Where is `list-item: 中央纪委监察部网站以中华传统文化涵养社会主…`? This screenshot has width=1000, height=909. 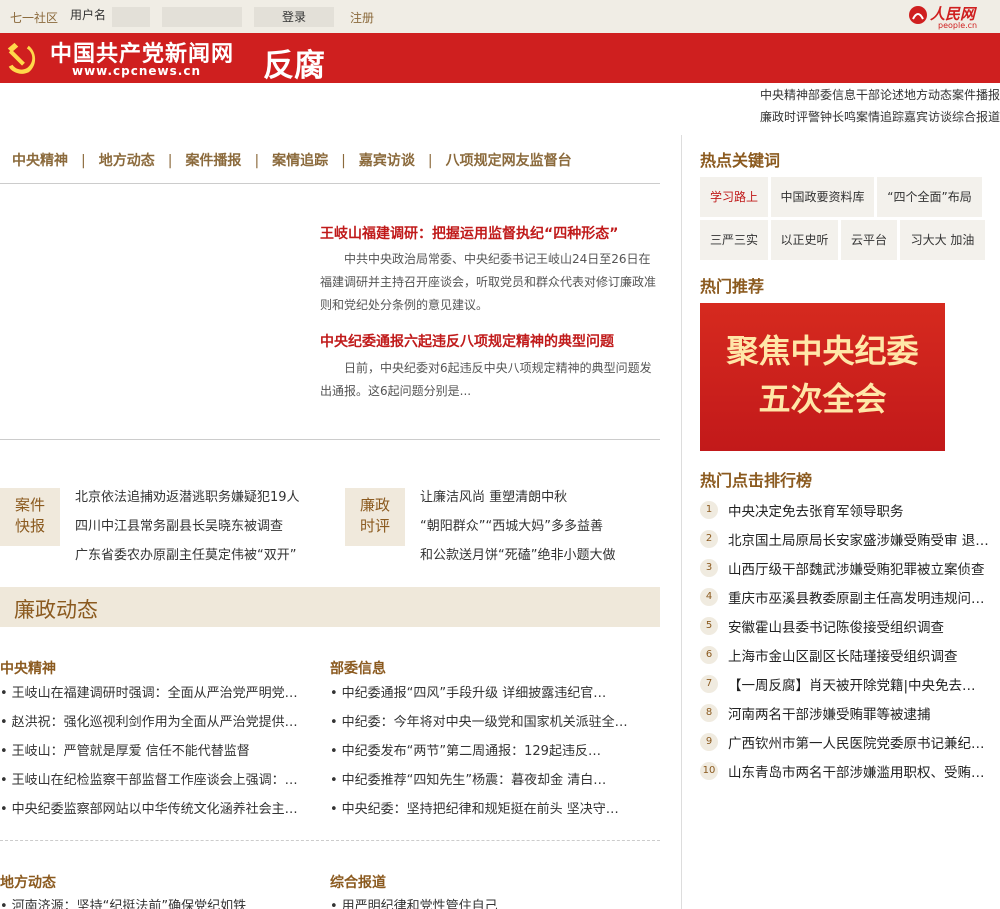
list-item: 中央纪委监察部网站以中华传统文化涵养社会主… is located at coordinates (149, 807).